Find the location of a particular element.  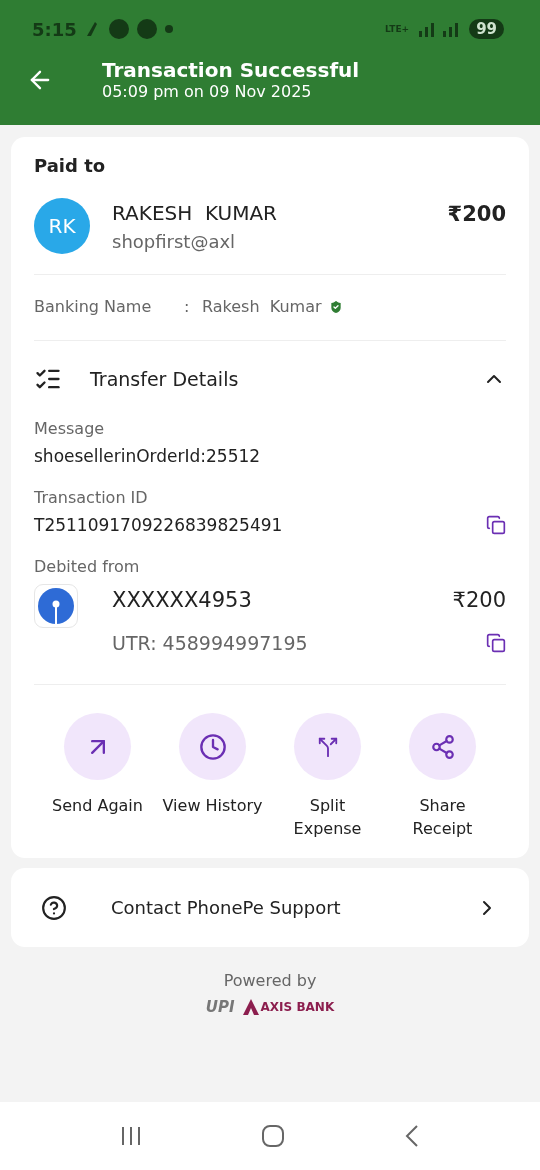

banking-name: Rakesh Kumar is located at coordinates (262, 306).